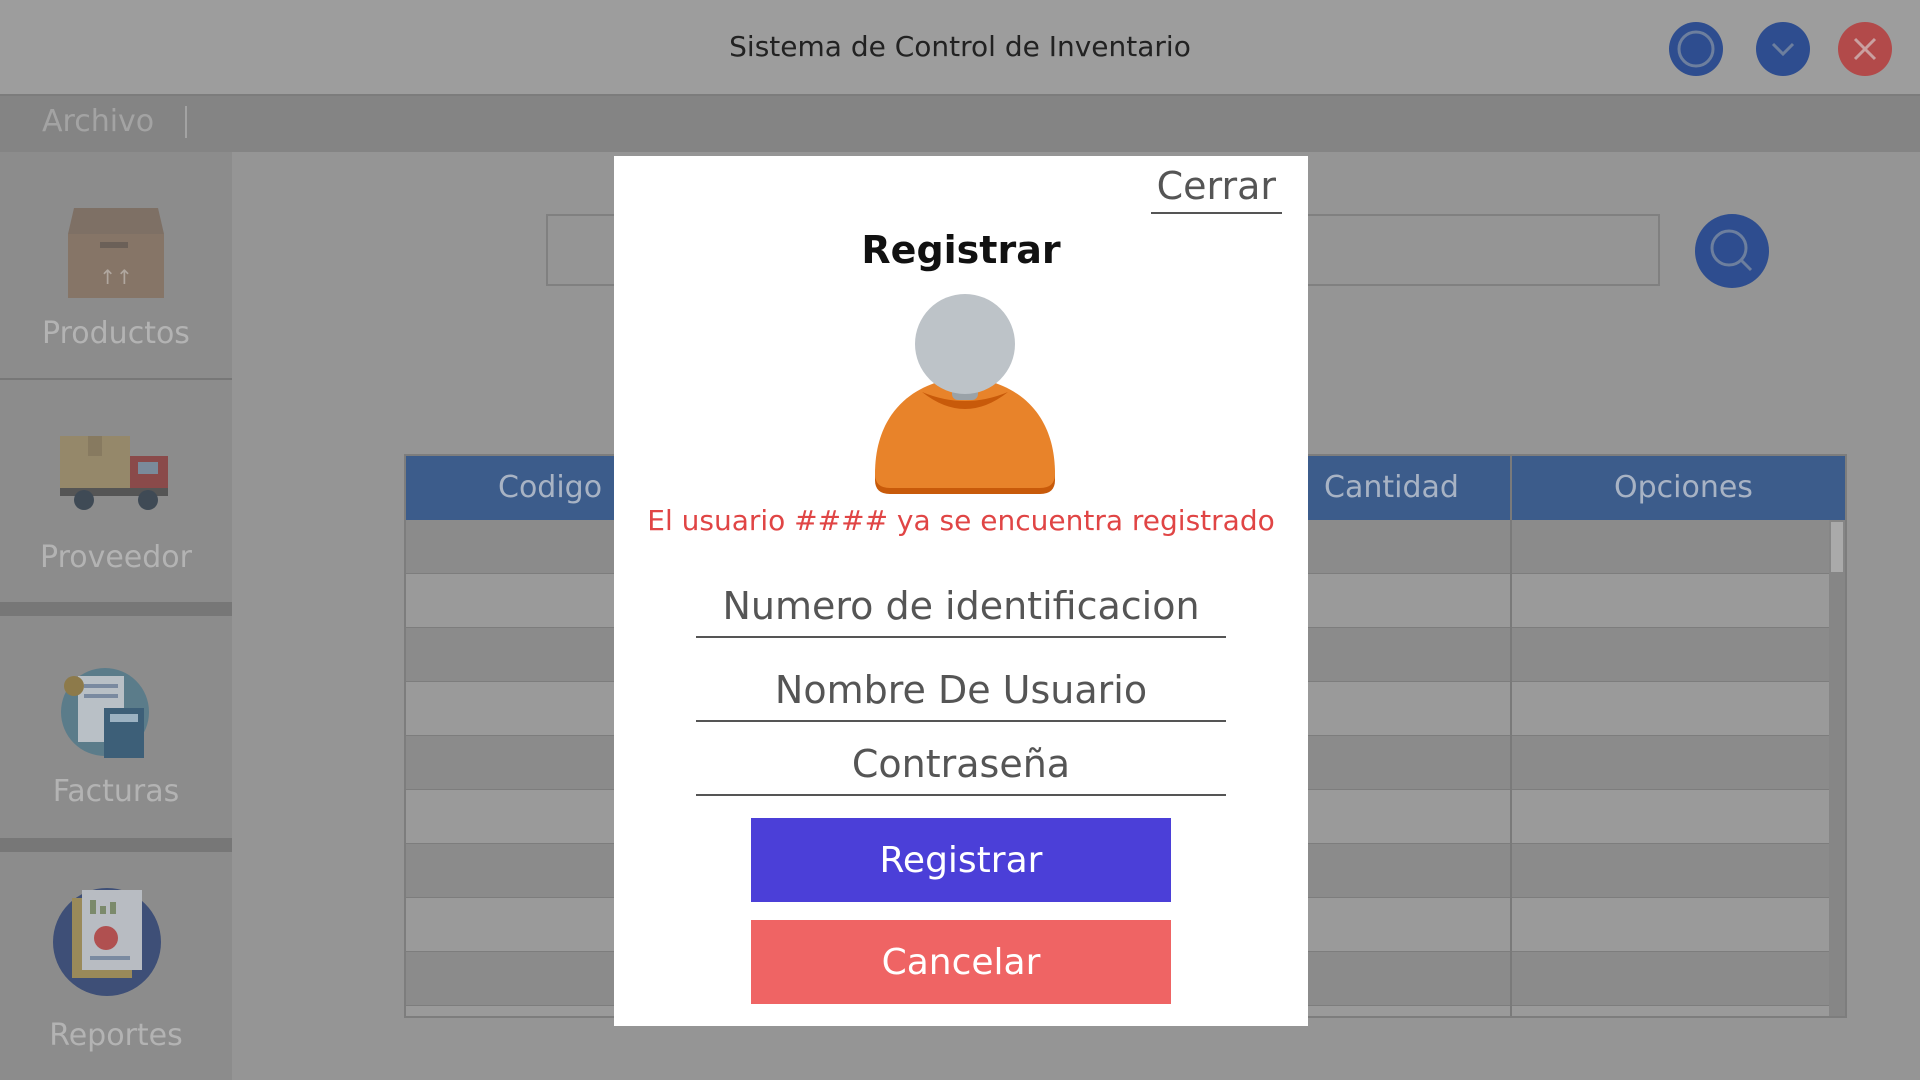 This screenshot has width=1920, height=1080. I want to click on dialog-title: Registrar, so click(961, 250).